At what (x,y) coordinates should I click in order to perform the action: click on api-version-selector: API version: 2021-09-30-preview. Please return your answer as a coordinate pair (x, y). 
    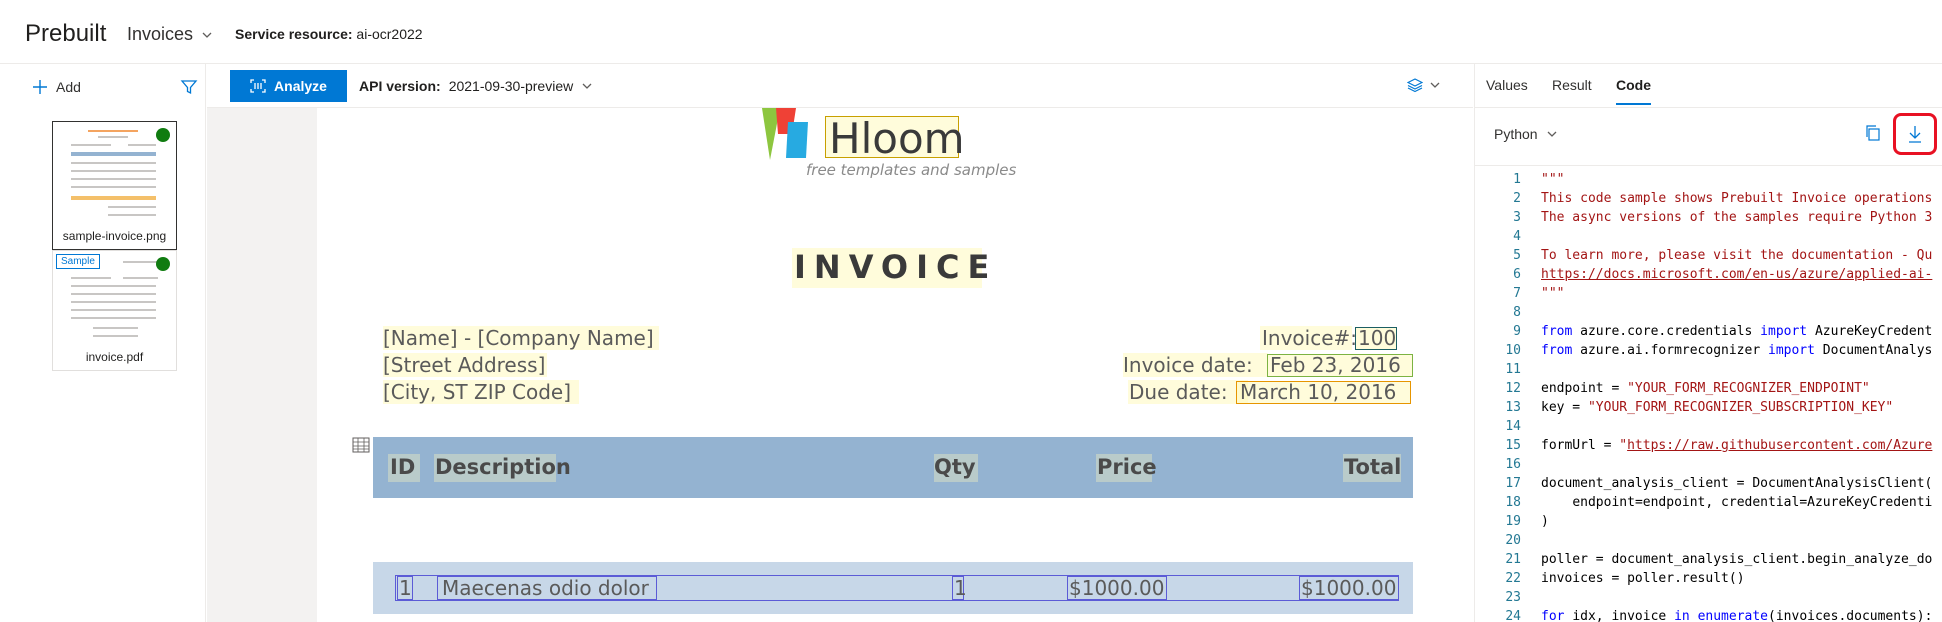
    Looking at the image, I should click on (476, 86).